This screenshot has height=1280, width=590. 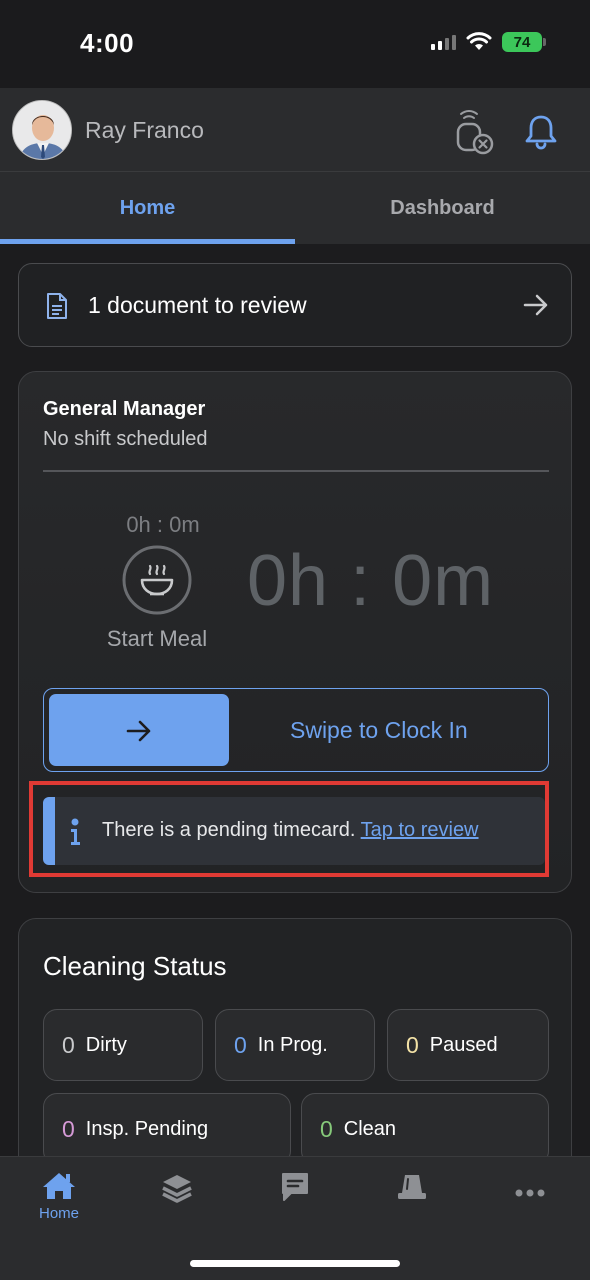 I want to click on swipe-to-clock-in-slider: Swipe to Clock In, so click(x=296, y=730).